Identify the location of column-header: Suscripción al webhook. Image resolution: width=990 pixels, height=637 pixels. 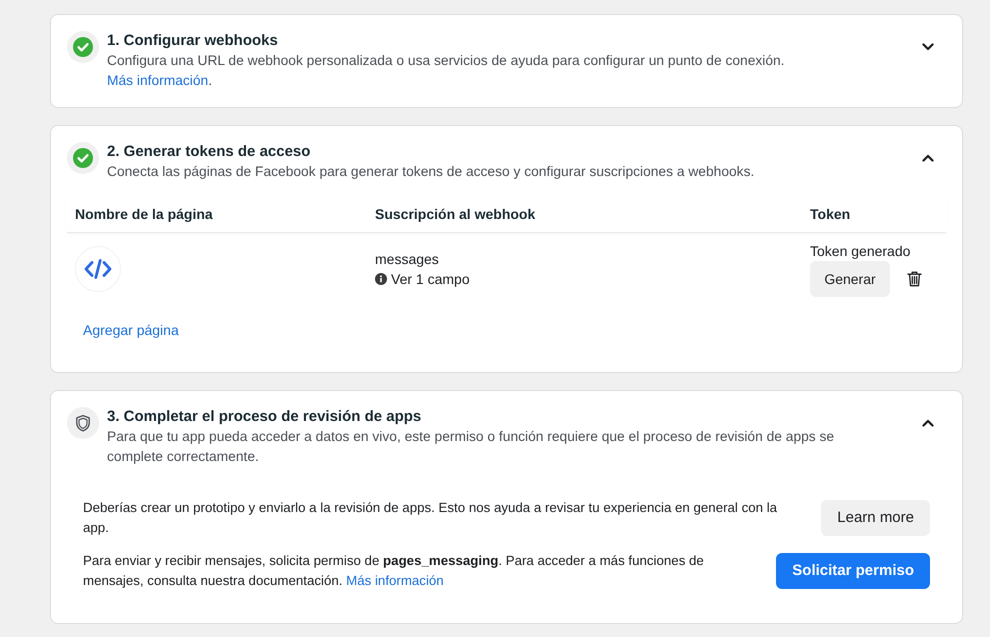
(455, 214).